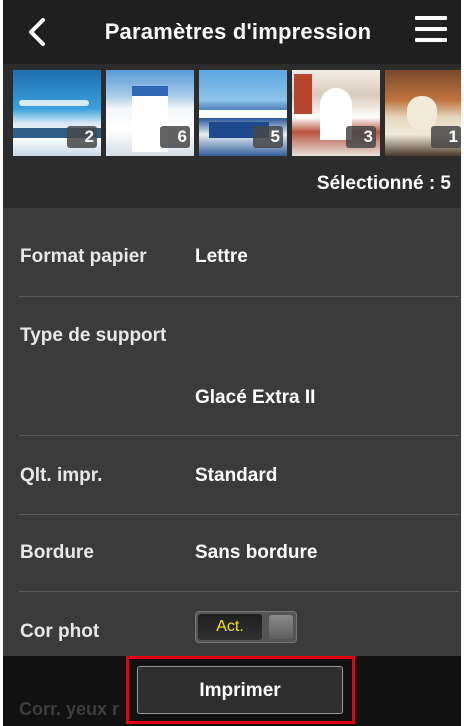 This screenshot has height=726, width=464. Describe the element at coordinates (423, 113) in the screenshot. I see `photo-thumbnail: 1` at that location.